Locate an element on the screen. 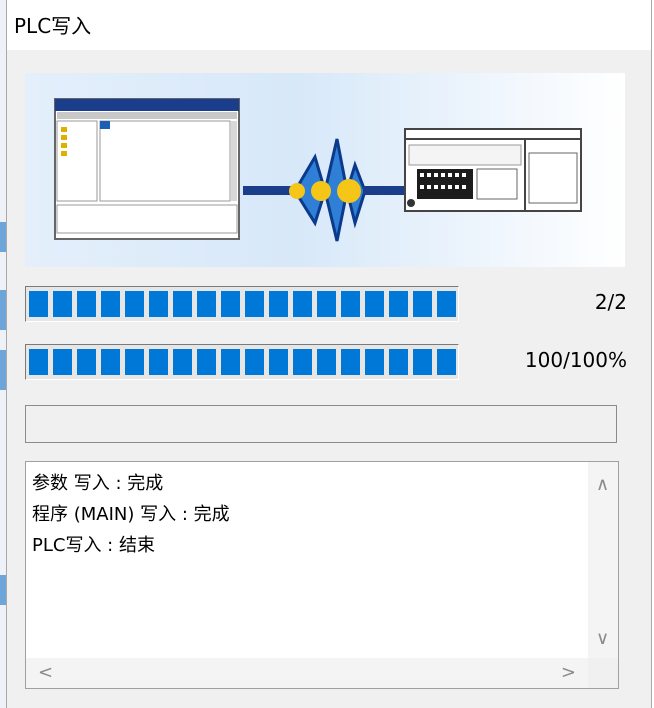 The width and height of the screenshot is (654, 708). percent-progress-bar is located at coordinates (242, 362).